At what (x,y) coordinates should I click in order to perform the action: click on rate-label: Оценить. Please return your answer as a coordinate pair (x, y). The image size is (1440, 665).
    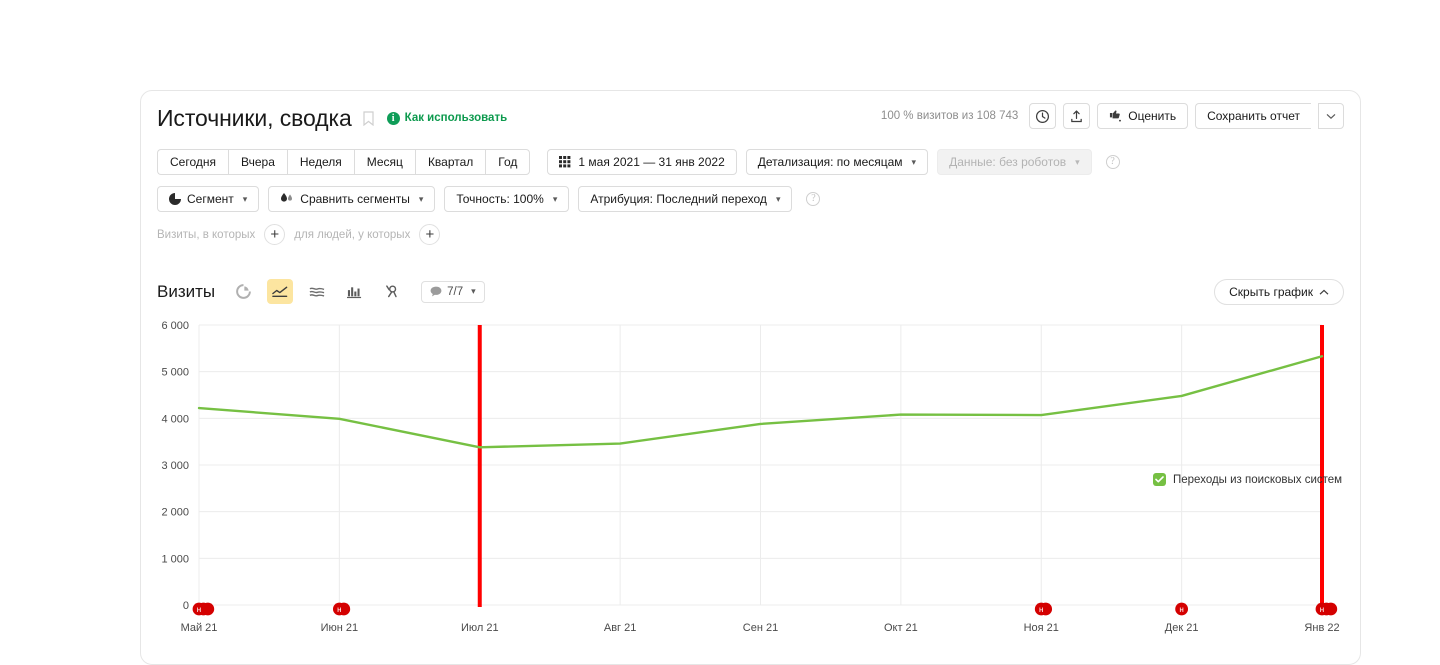
    Looking at the image, I should click on (1152, 116).